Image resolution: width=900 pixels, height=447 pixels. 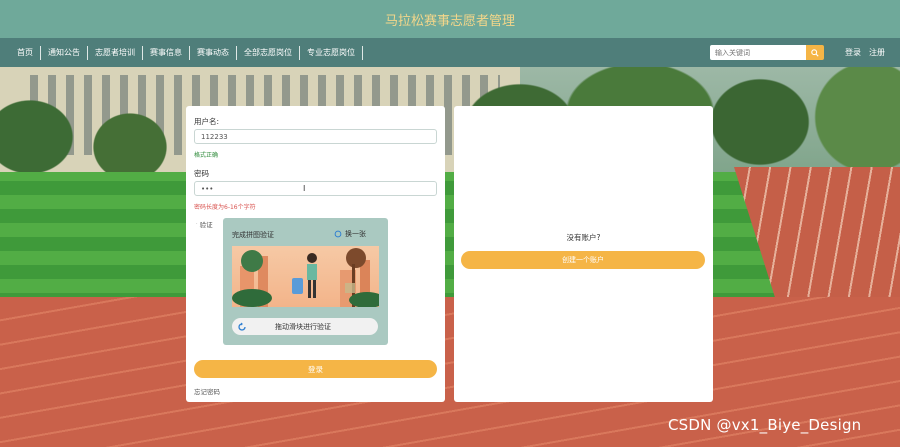 What do you see at coordinates (355, 234) in the screenshot?
I see `captcha-refresh-label: 换一张` at bounding box center [355, 234].